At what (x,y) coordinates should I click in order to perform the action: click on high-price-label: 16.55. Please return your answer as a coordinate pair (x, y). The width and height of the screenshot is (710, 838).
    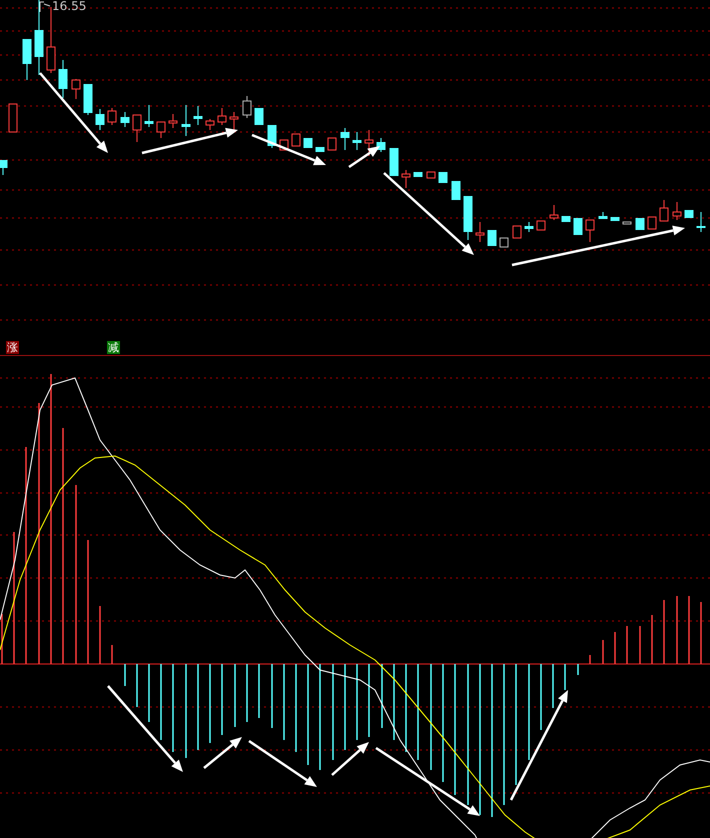
    Looking at the image, I should click on (69, 6).